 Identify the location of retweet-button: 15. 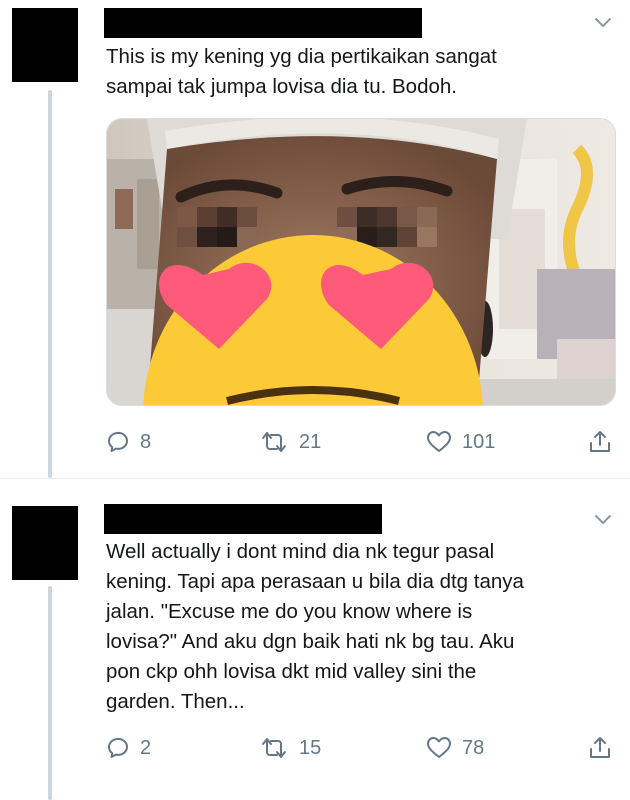
(290, 748).